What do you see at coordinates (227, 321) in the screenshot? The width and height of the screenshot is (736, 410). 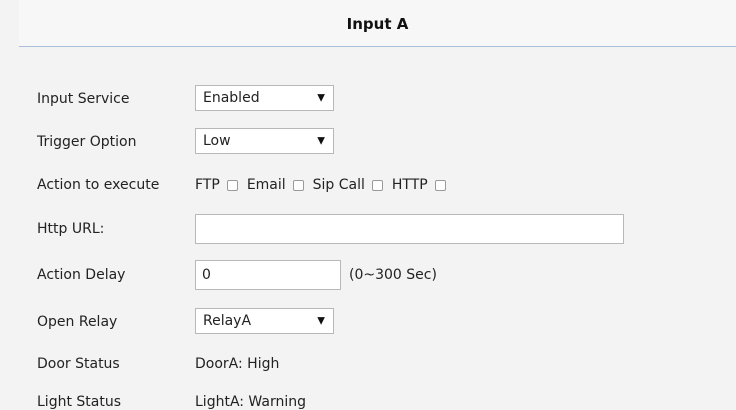 I see `open-relay-value: RelayA` at bounding box center [227, 321].